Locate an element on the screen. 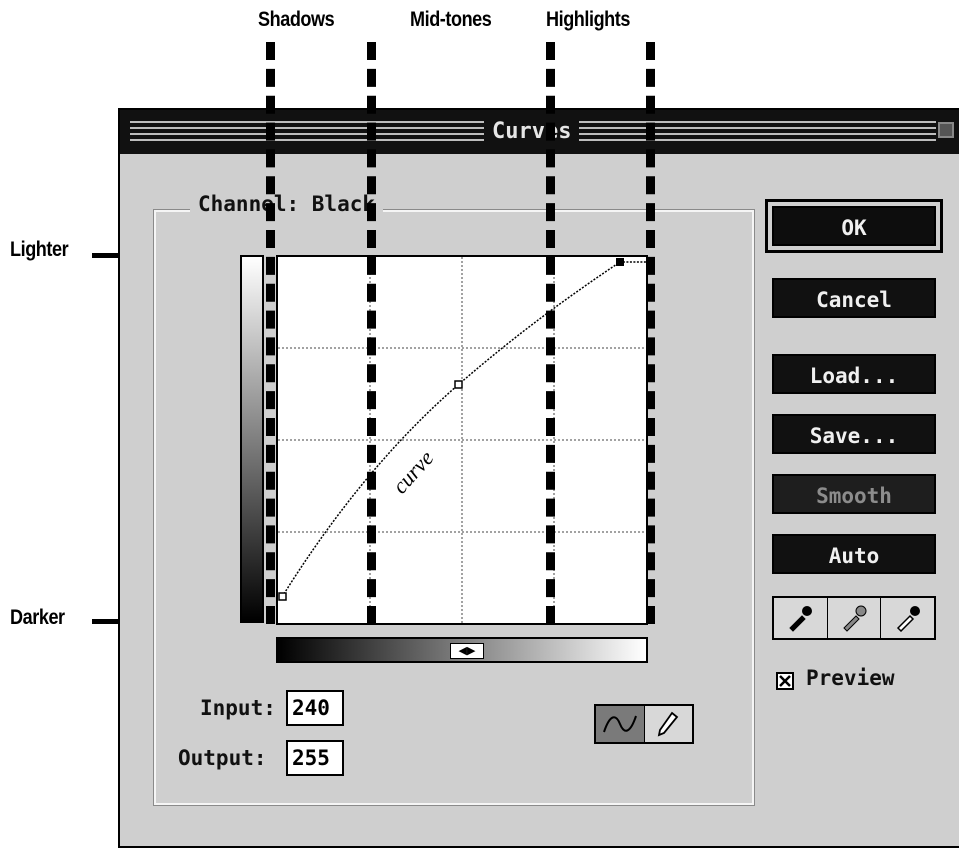  shadows-annotation: Shadows is located at coordinates (296, 19).